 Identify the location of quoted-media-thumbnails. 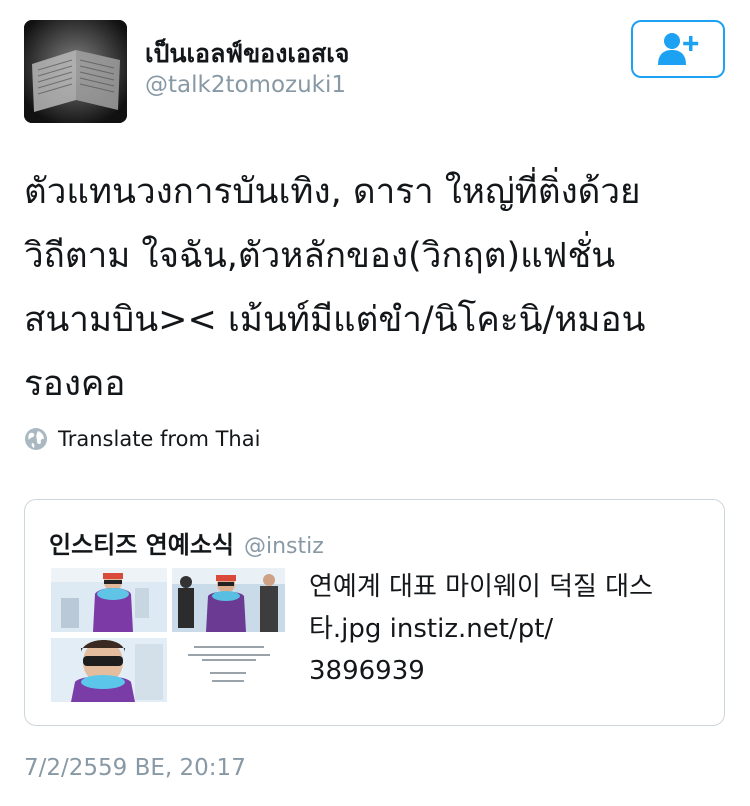
(168, 635).